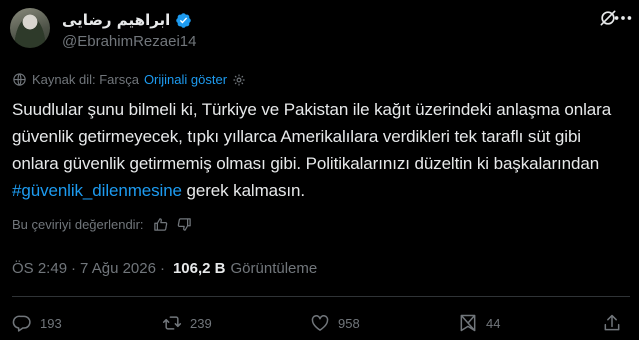 The height and width of the screenshot is (340, 639). I want to click on author-handle: @EbrahimRezaei14, so click(129, 41).